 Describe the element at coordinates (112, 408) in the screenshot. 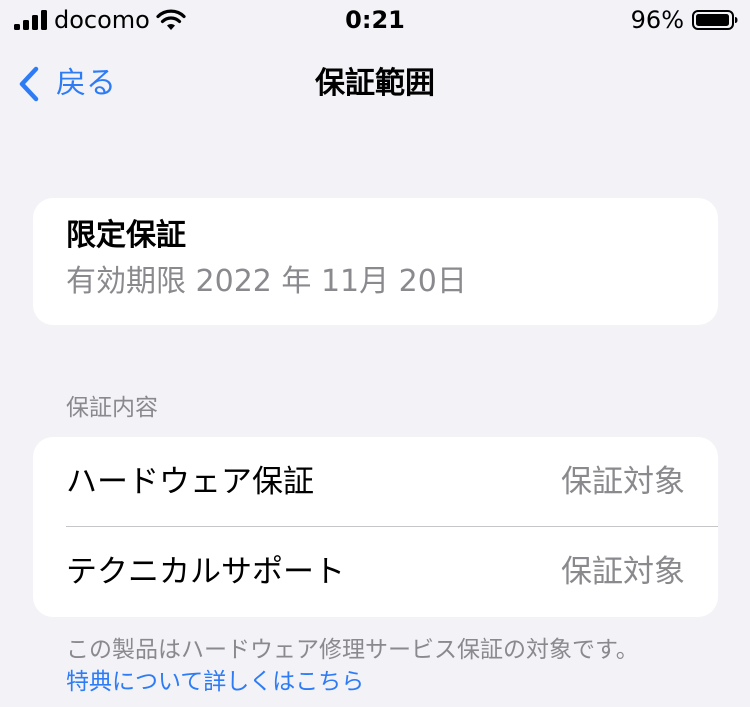

I see `section-header-coverage: 保証内容` at that location.